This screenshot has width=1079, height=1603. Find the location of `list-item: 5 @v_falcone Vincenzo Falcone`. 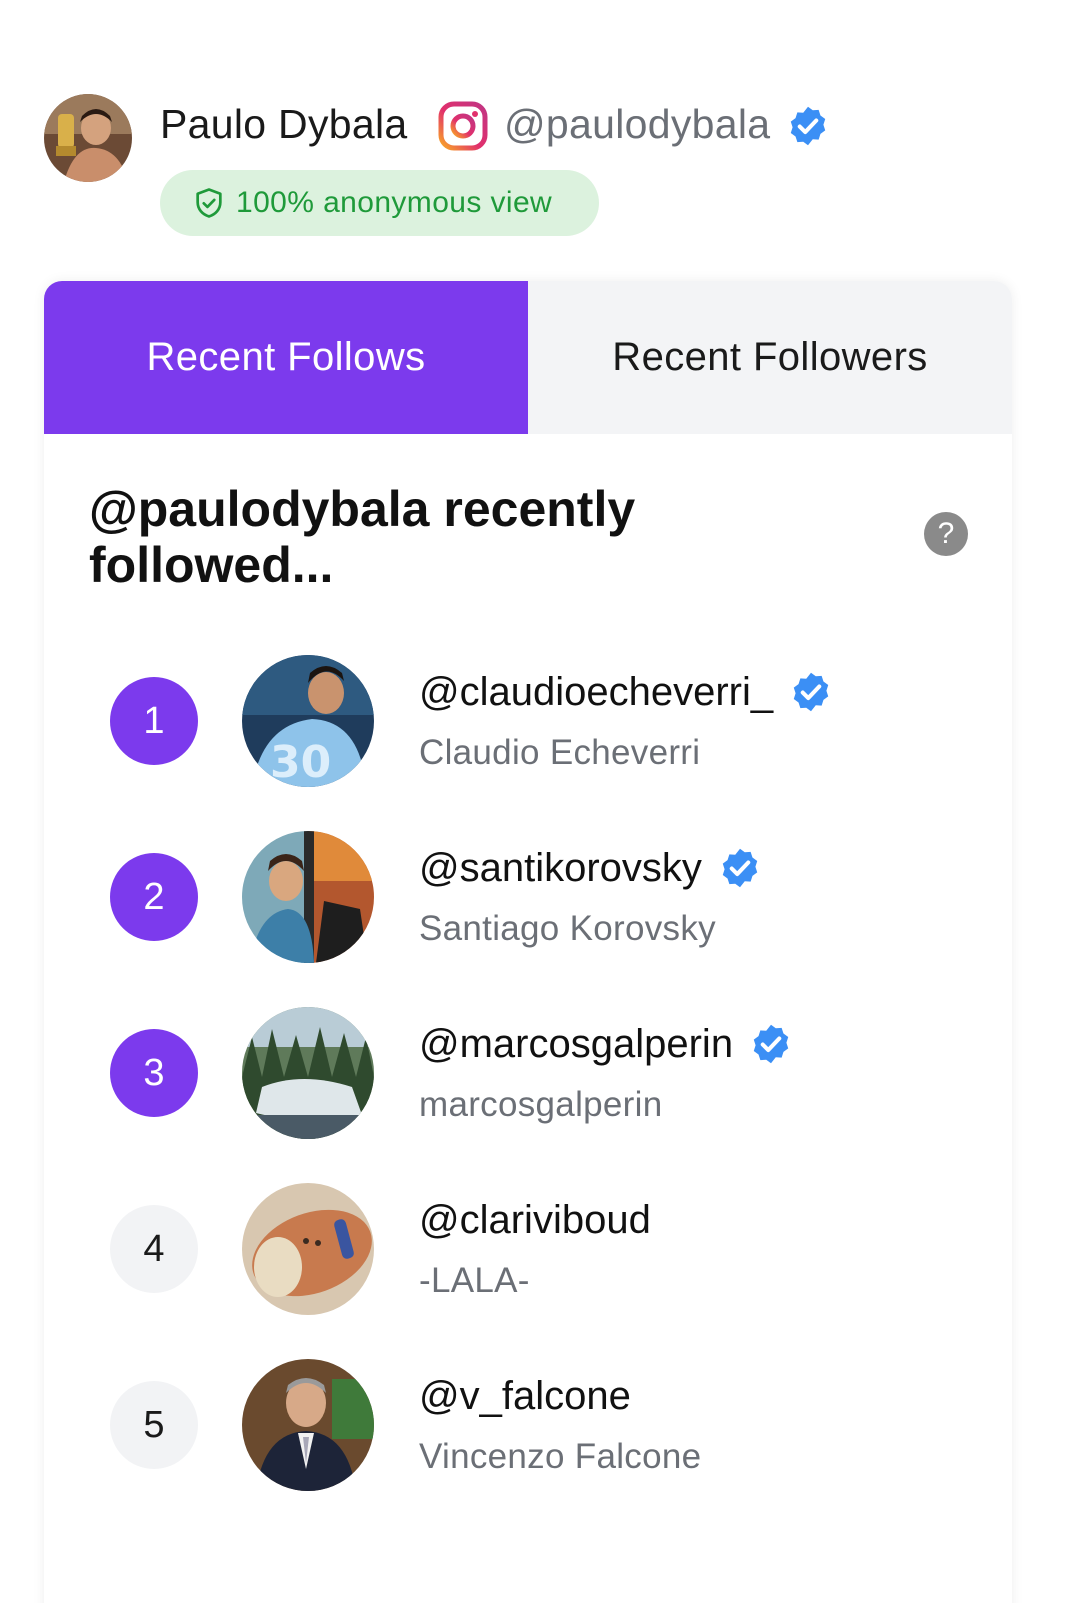

list-item: 5 @v_falcone Vincenzo Falcone is located at coordinates (528, 1445).